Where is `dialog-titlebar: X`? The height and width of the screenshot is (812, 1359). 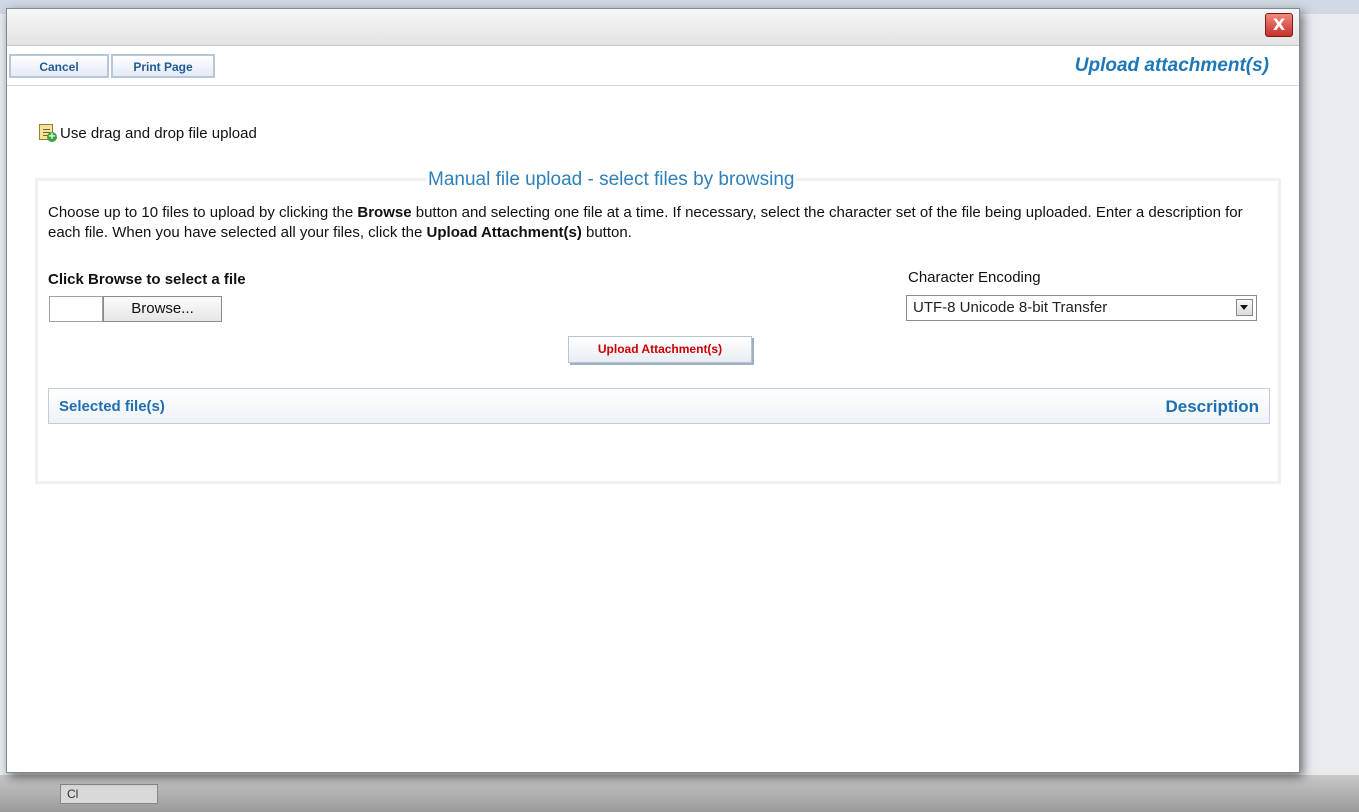
dialog-titlebar: X is located at coordinates (653, 27).